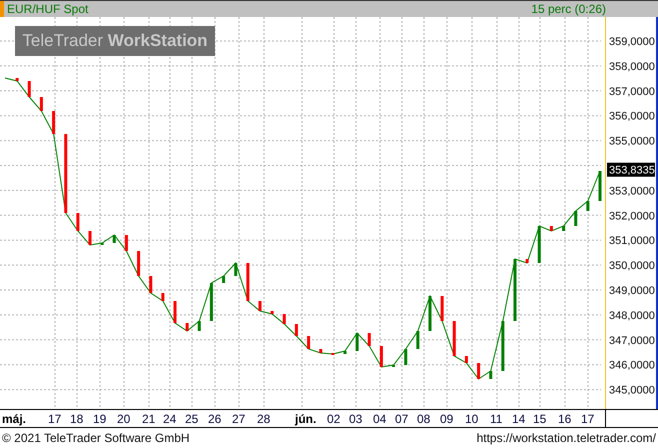 This screenshot has width=658, height=448. What do you see at coordinates (215, 419) in the screenshot?
I see `x-axis-label: 26` at bounding box center [215, 419].